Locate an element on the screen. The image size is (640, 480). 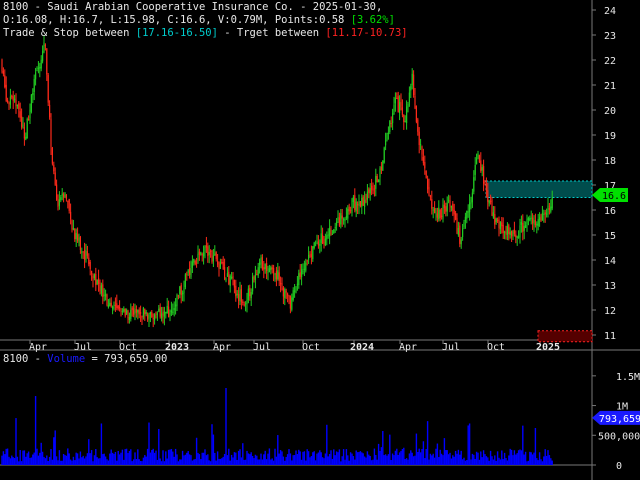
price-tick-label: 11 is located at coordinates (610, 336).